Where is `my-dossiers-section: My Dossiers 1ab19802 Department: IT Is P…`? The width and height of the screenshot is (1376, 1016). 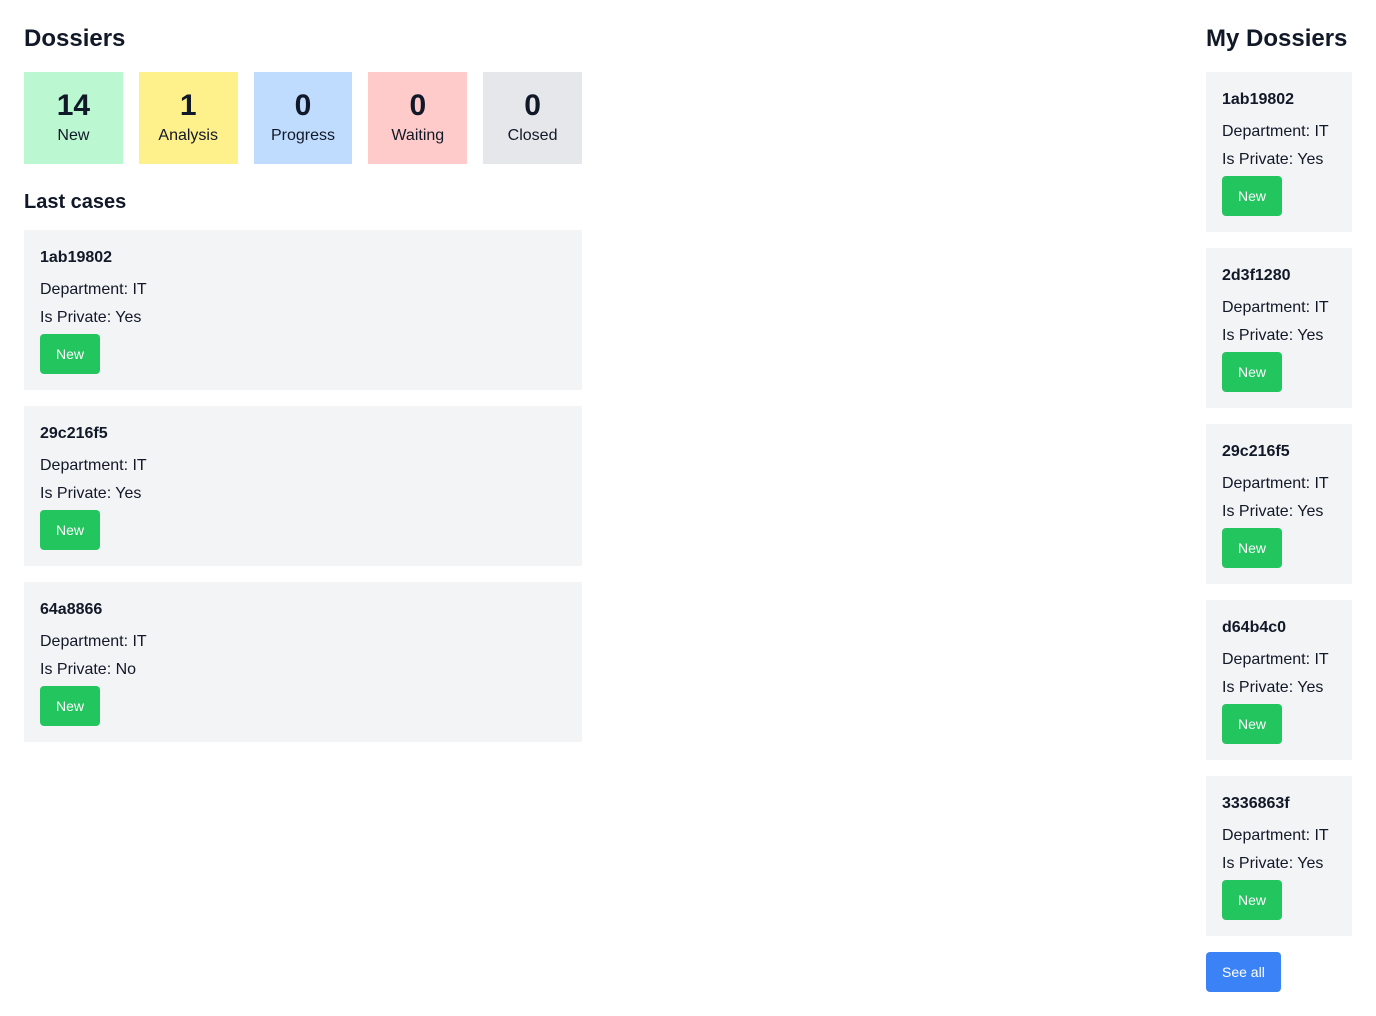
my-dossiers-section: My Dossiers 1ab19802 Department: IT Is P… is located at coordinates (1279, 508).